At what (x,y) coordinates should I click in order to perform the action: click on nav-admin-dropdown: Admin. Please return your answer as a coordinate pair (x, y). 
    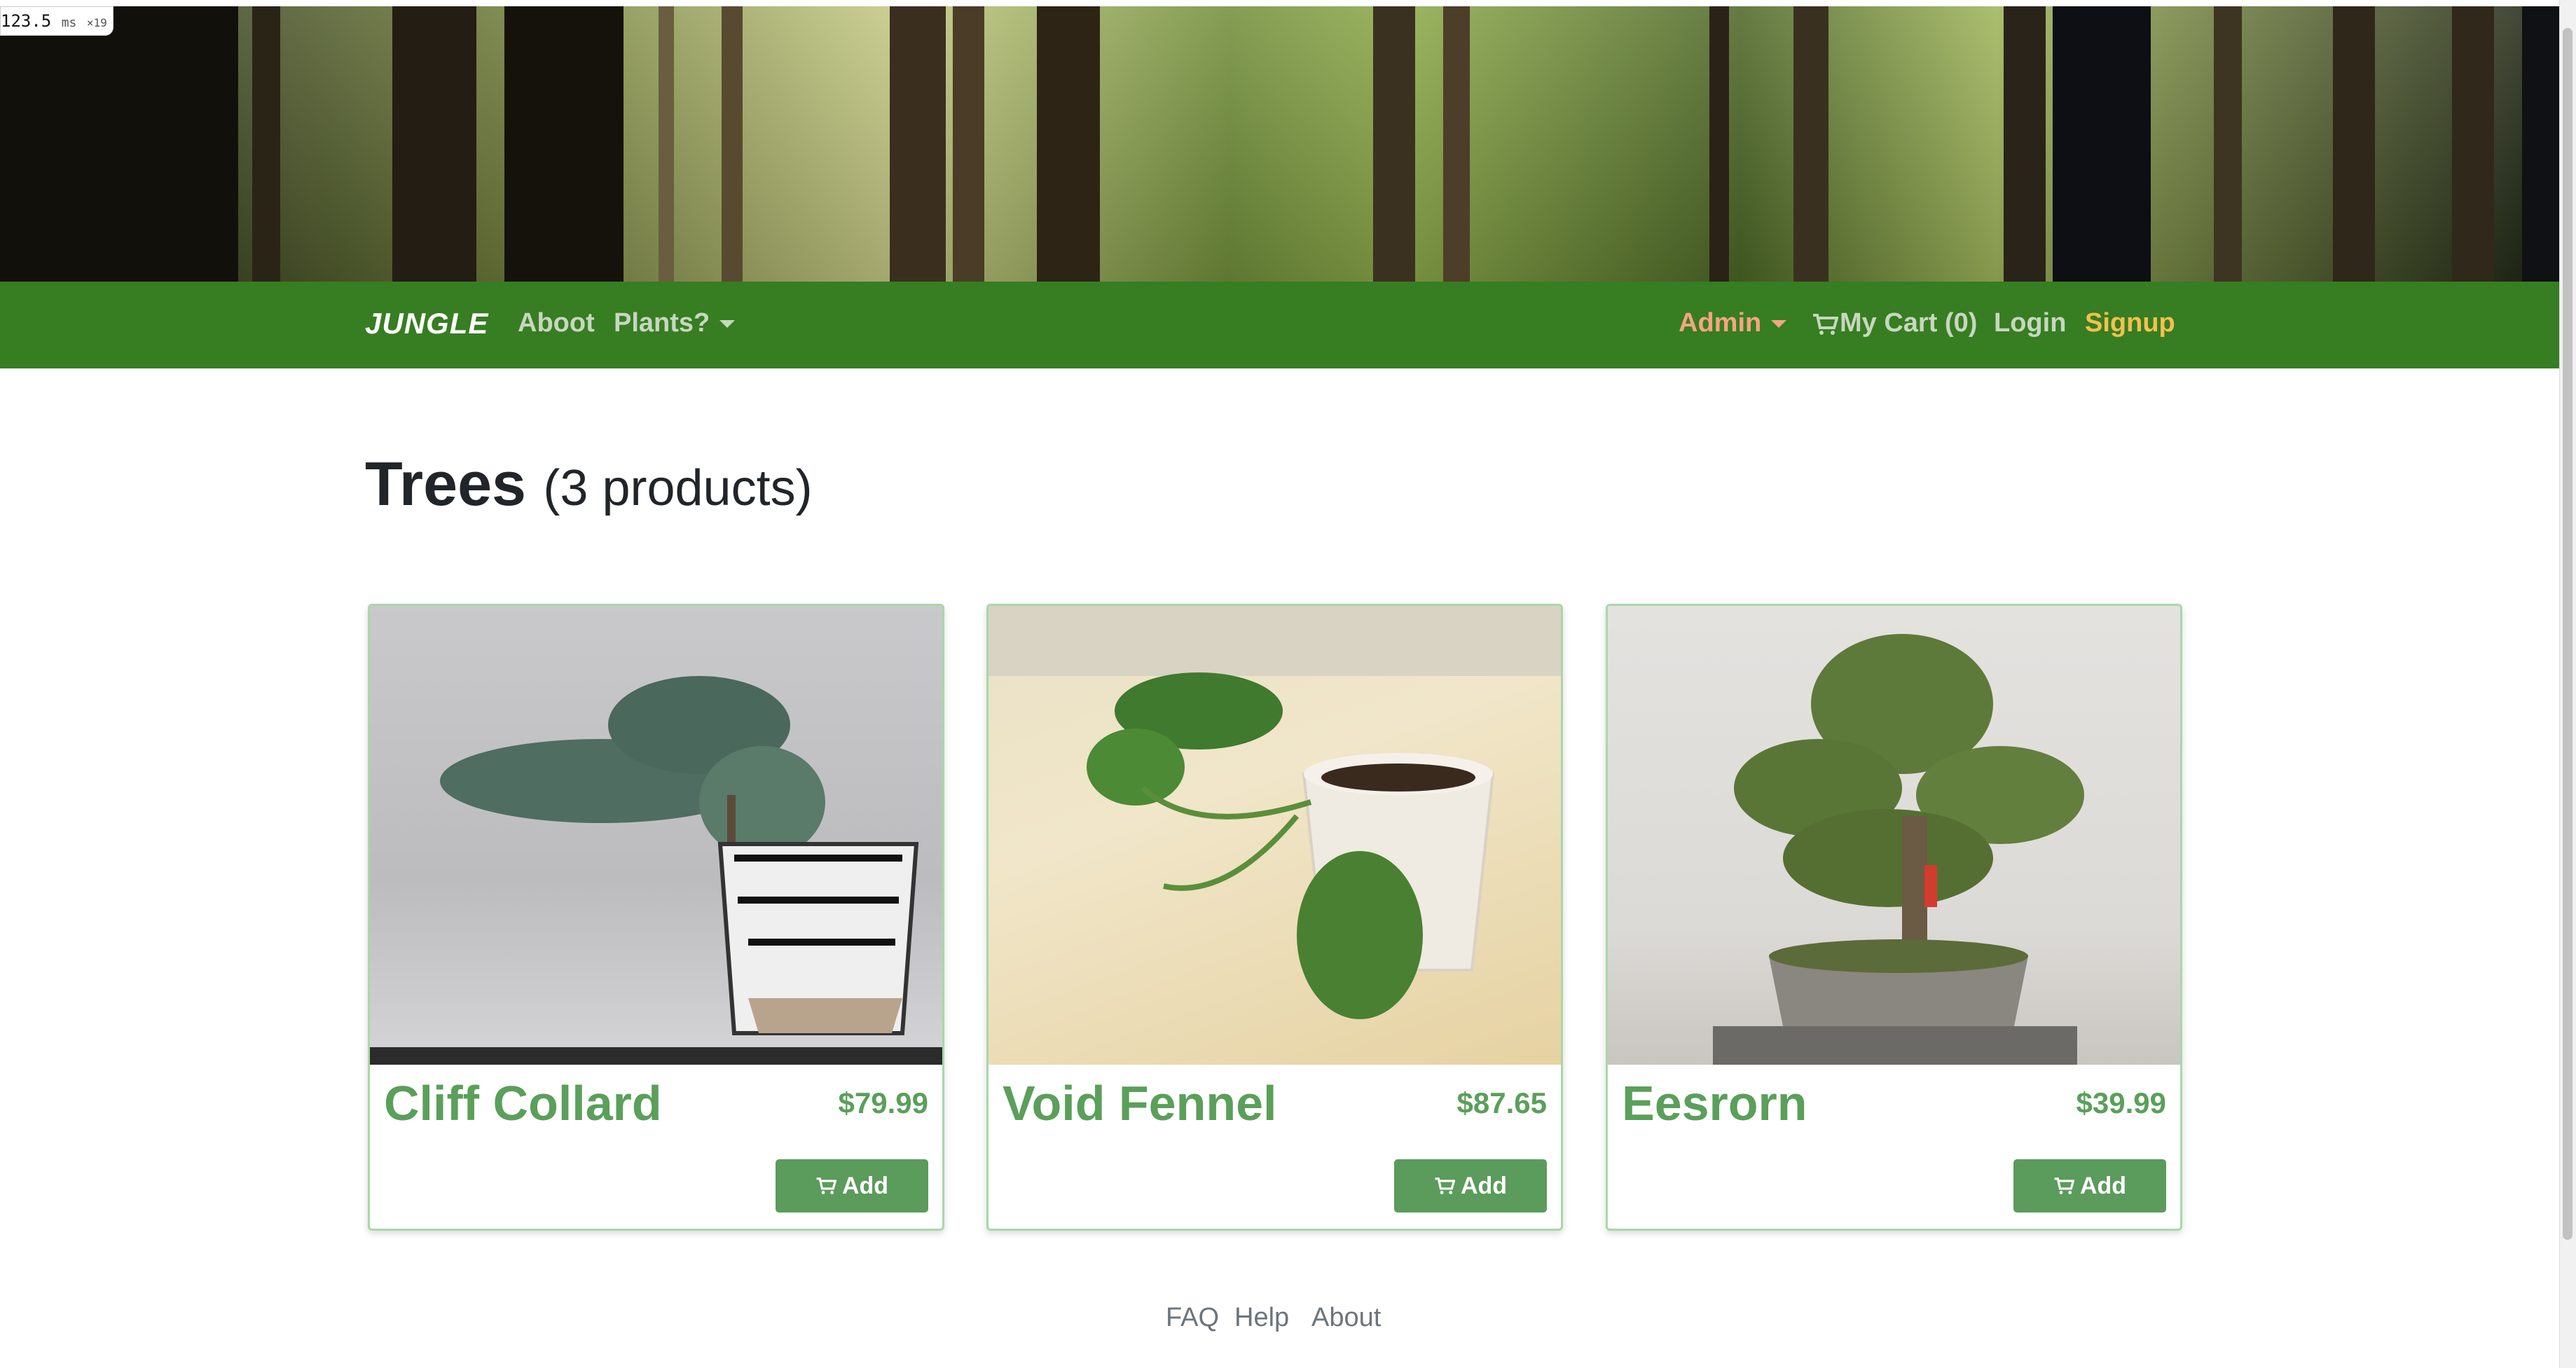
    Looking at the image, I should click on (1733, 323).